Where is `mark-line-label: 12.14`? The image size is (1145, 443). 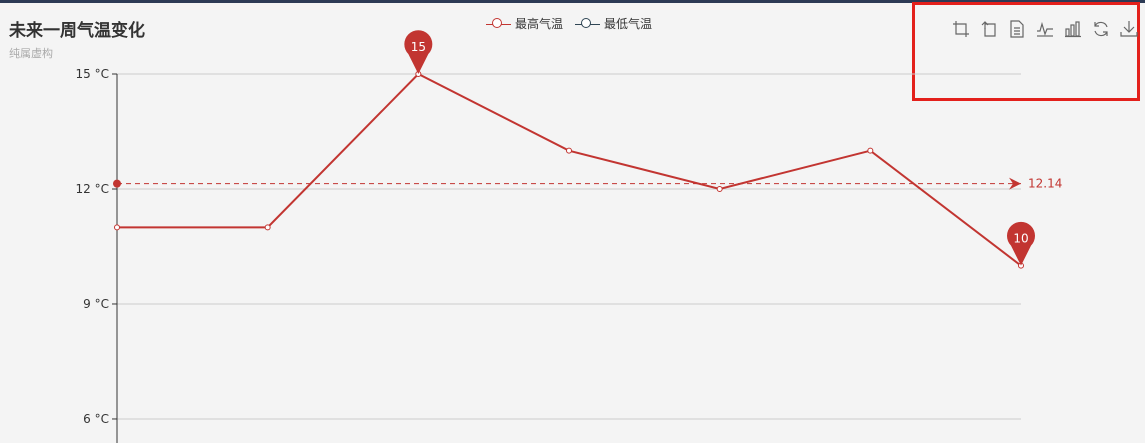 mark-line-label: 12.14 is located at coordinates (1045, 184).